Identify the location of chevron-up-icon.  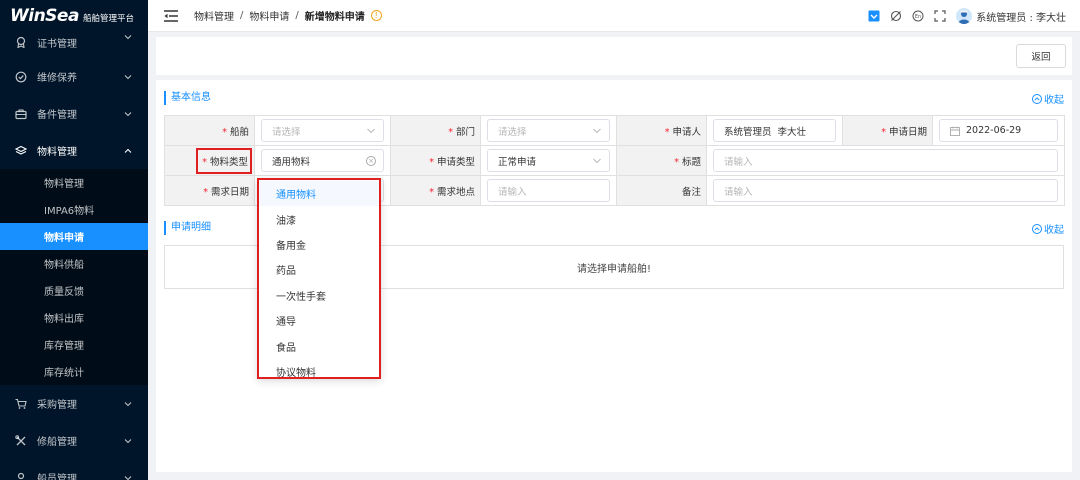
(128, 151).